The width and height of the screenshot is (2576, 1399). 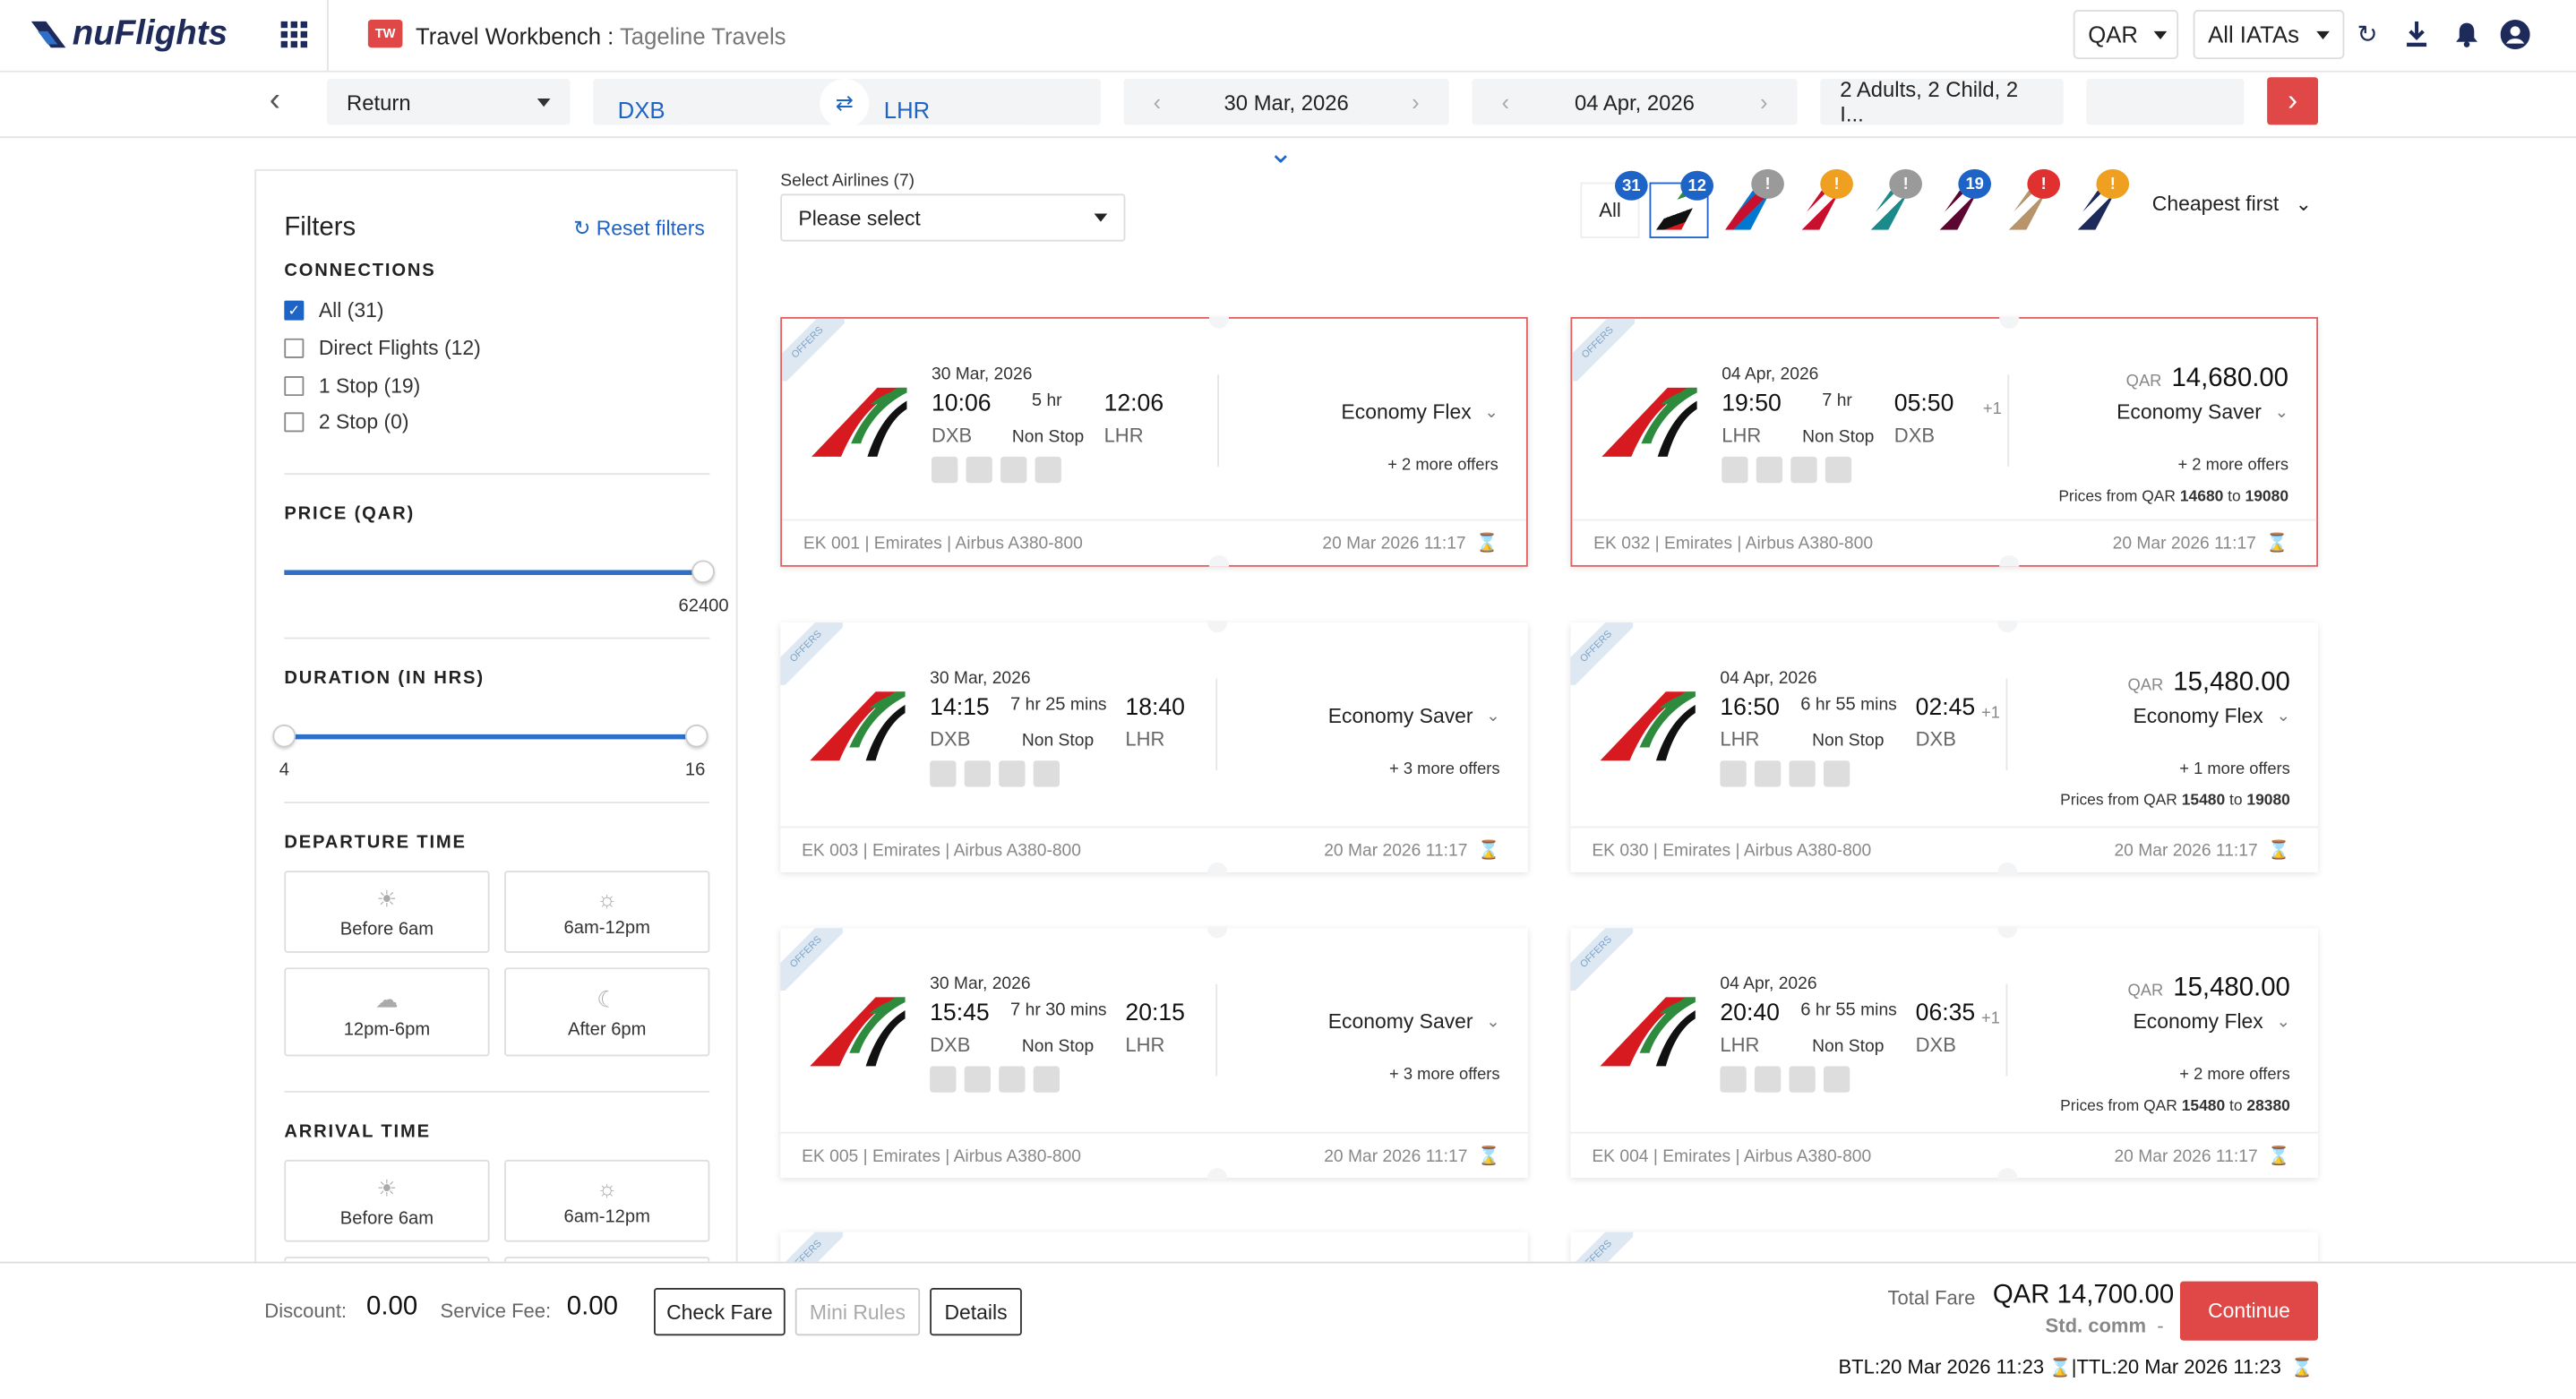 What do you see at coordinates (346, 422) in the screenshot?
I see `connection-2stop-checkbox: 2 Stop (0)` at bounding box center [346, 422].